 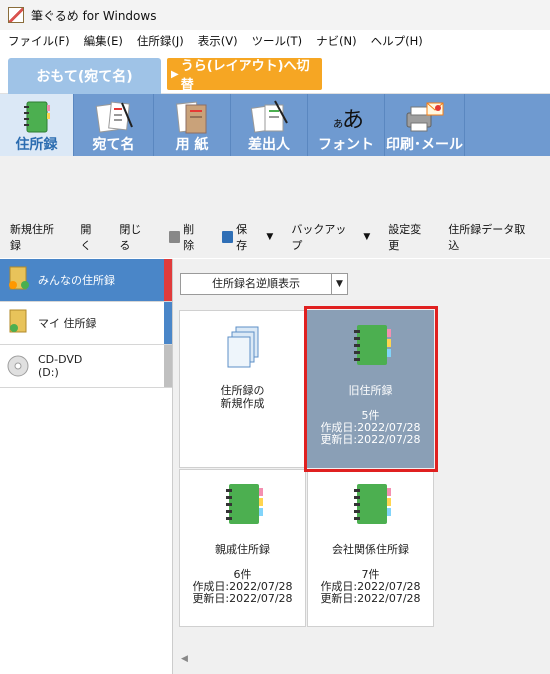 What do you see at coordinates (18, 321) in the screenshot?
I see `my-folder-icon` at bounding box center [18, 321].